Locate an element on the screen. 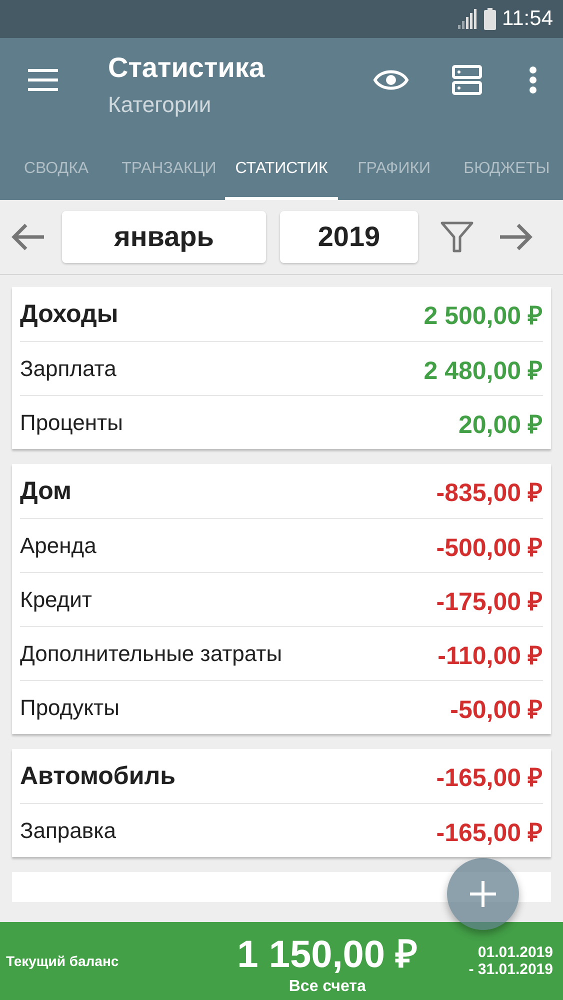 Image resolution: width=563 pixels, height=1000 pixels. category-name: Дом is located at coordinates (46, 491).